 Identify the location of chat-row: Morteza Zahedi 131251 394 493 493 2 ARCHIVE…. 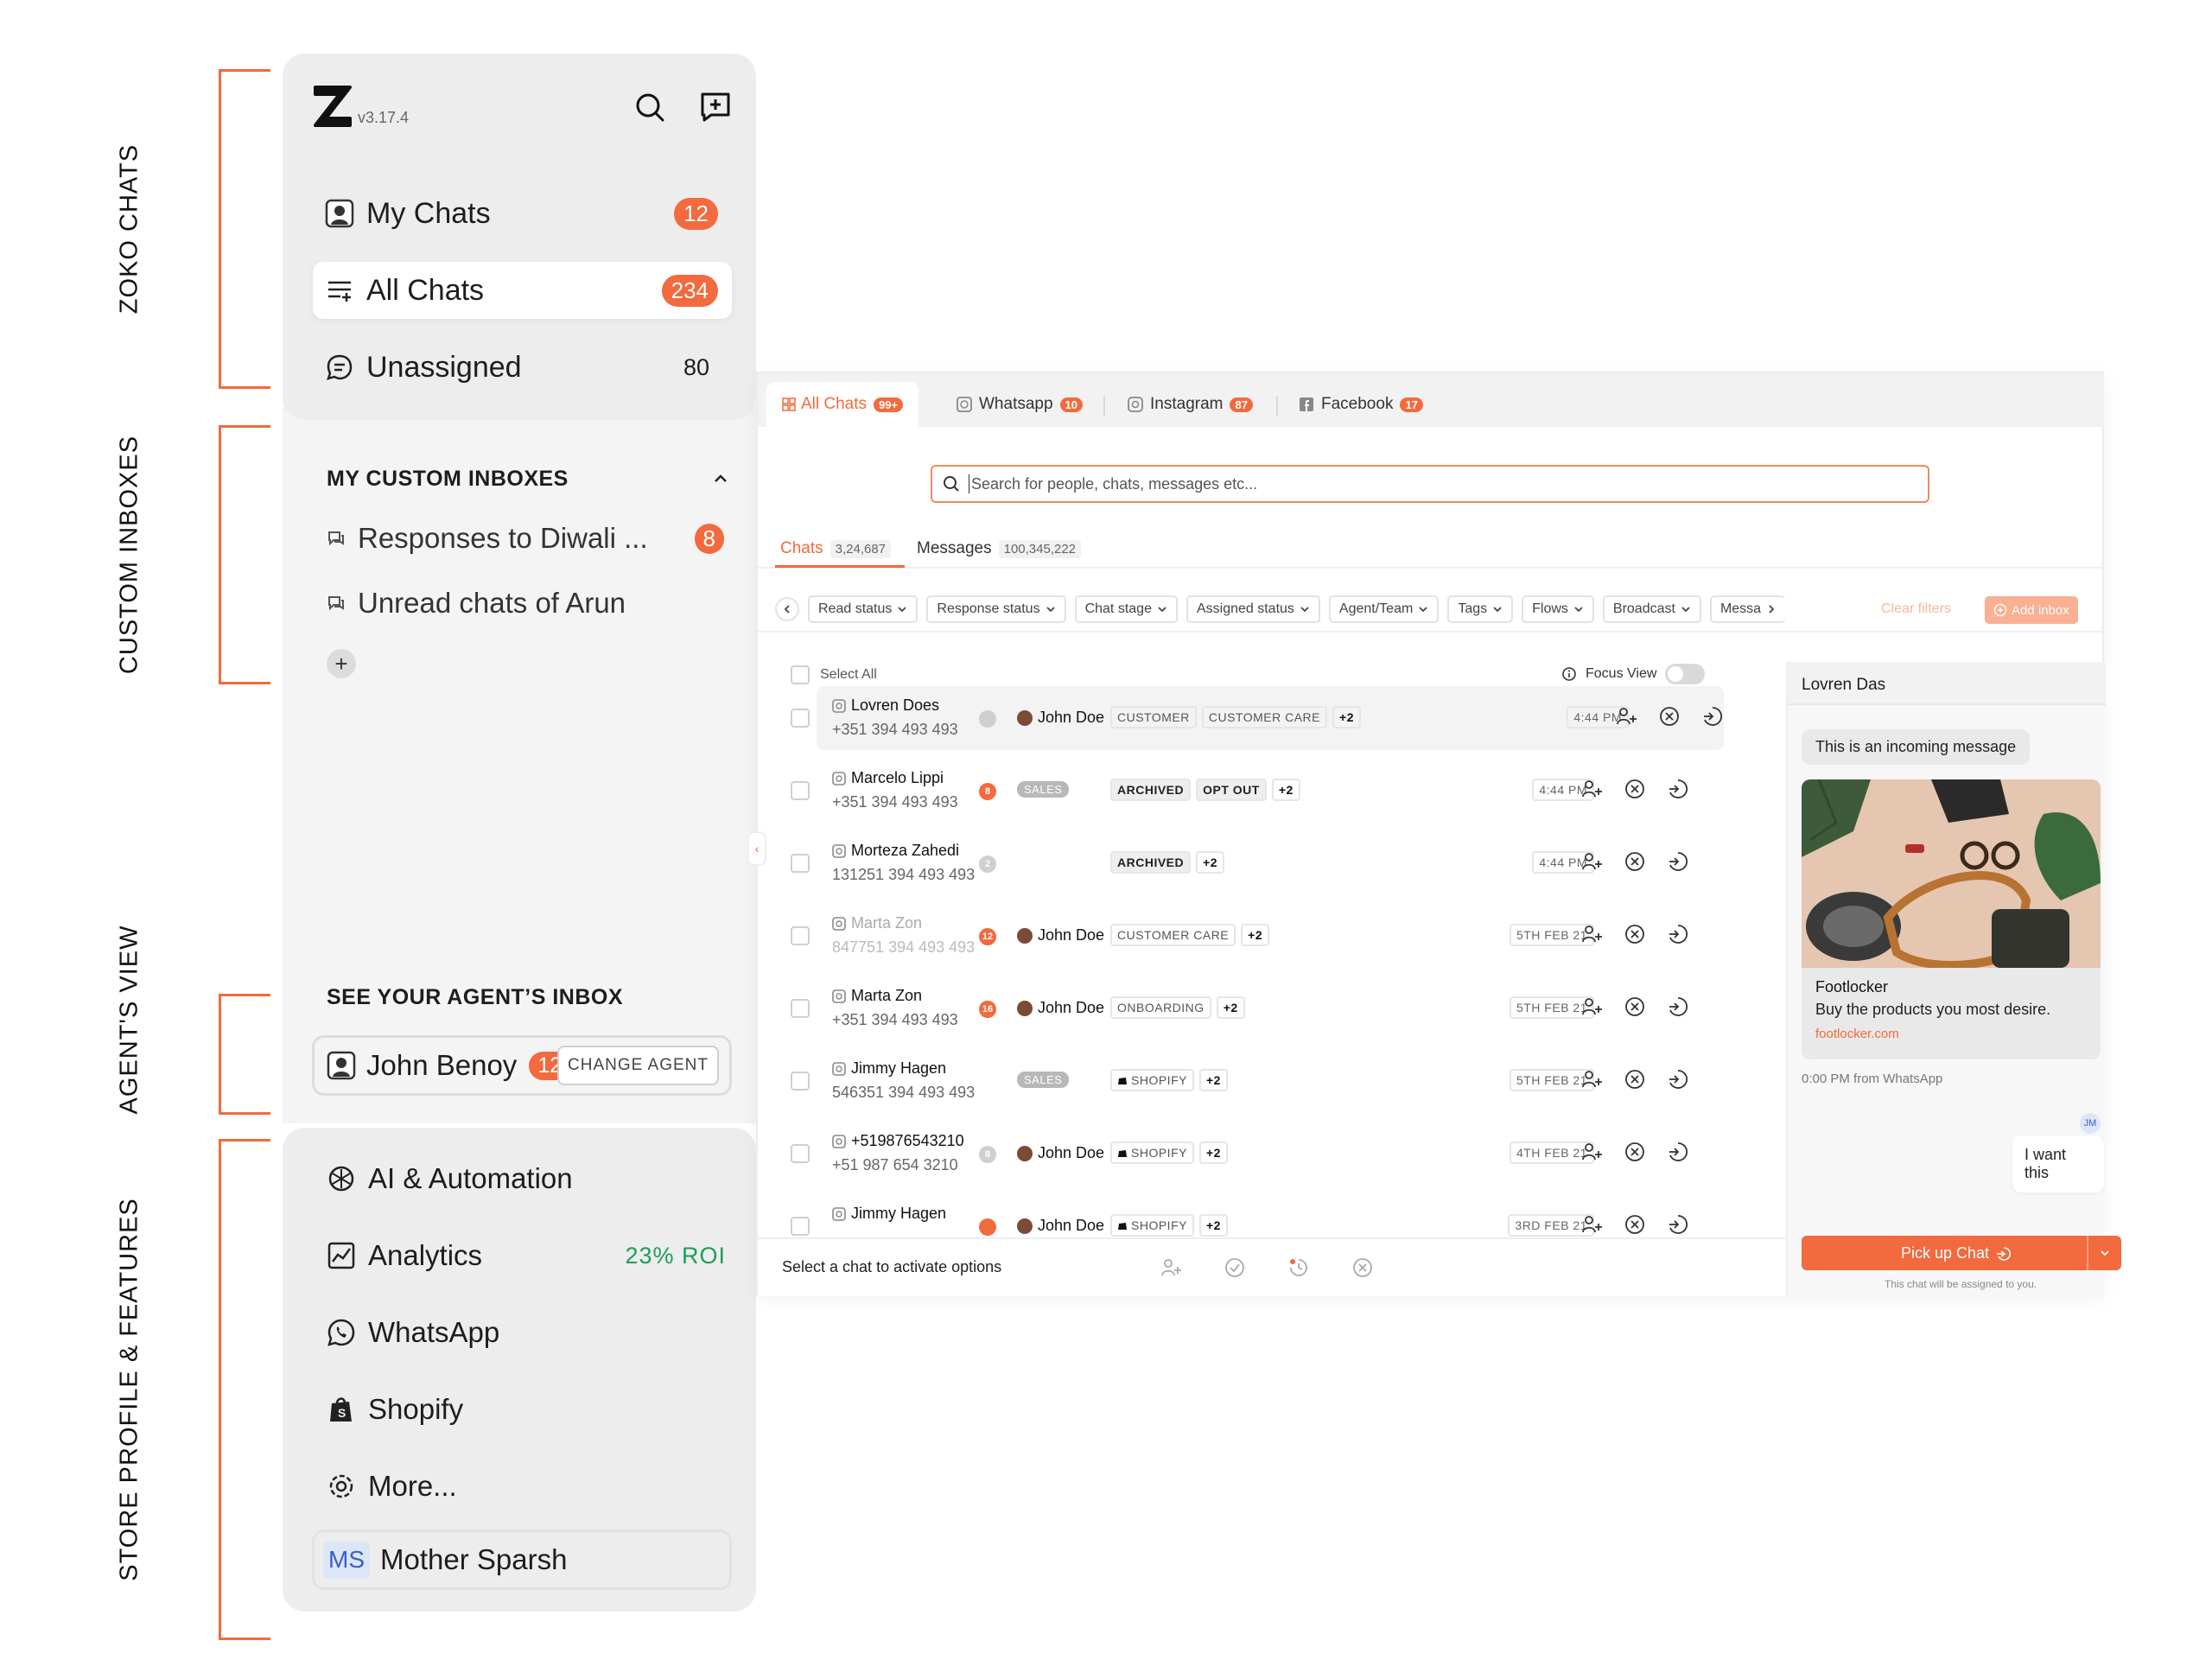
(1257, 863).